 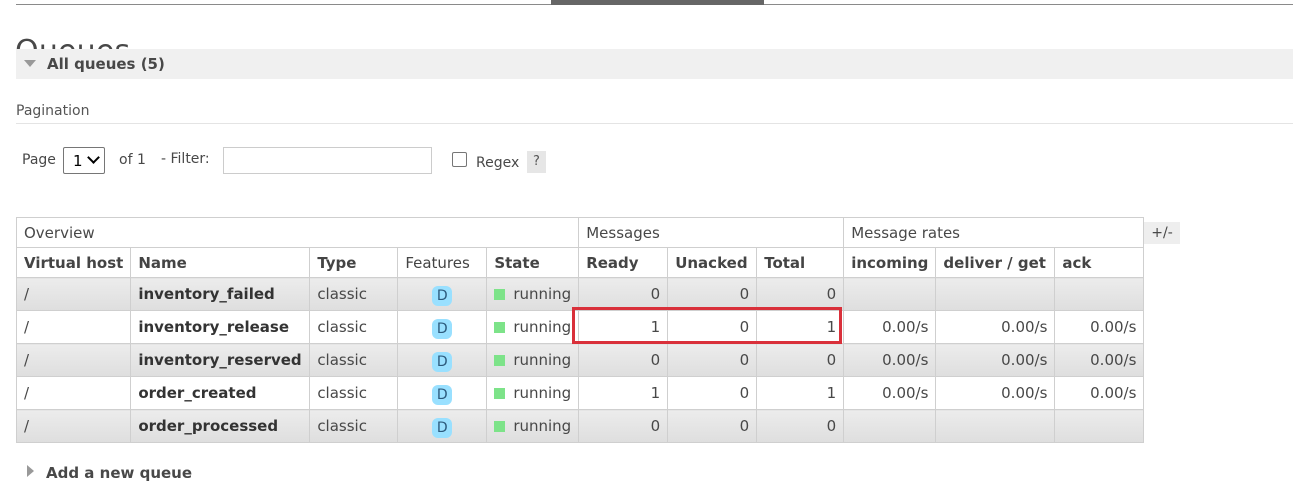 I want to click on queue-name-link: inventory_failed, so click(x=220, y=294).